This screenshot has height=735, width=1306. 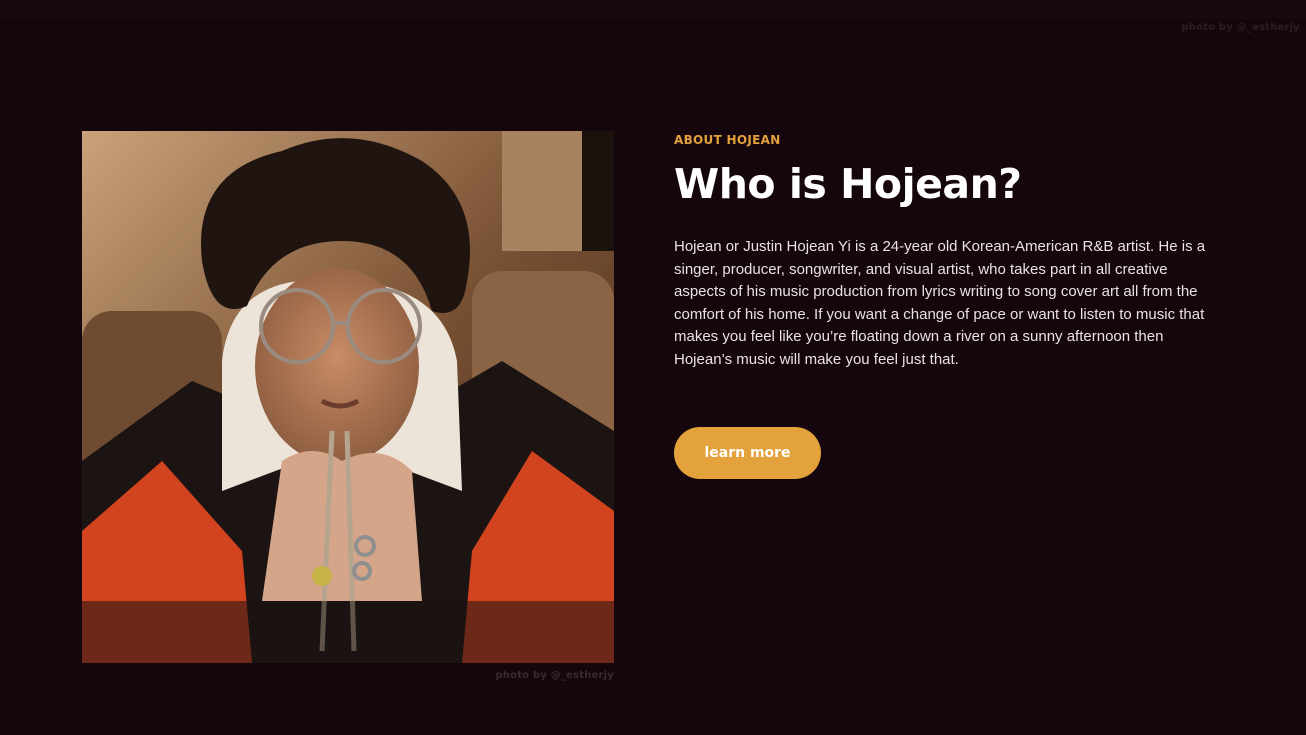 What do you see at coordinates (1240, 27) in the screenshot?
I see `top-photo-credit: photo by @_estherjy` at bounding box center [1240, 27].